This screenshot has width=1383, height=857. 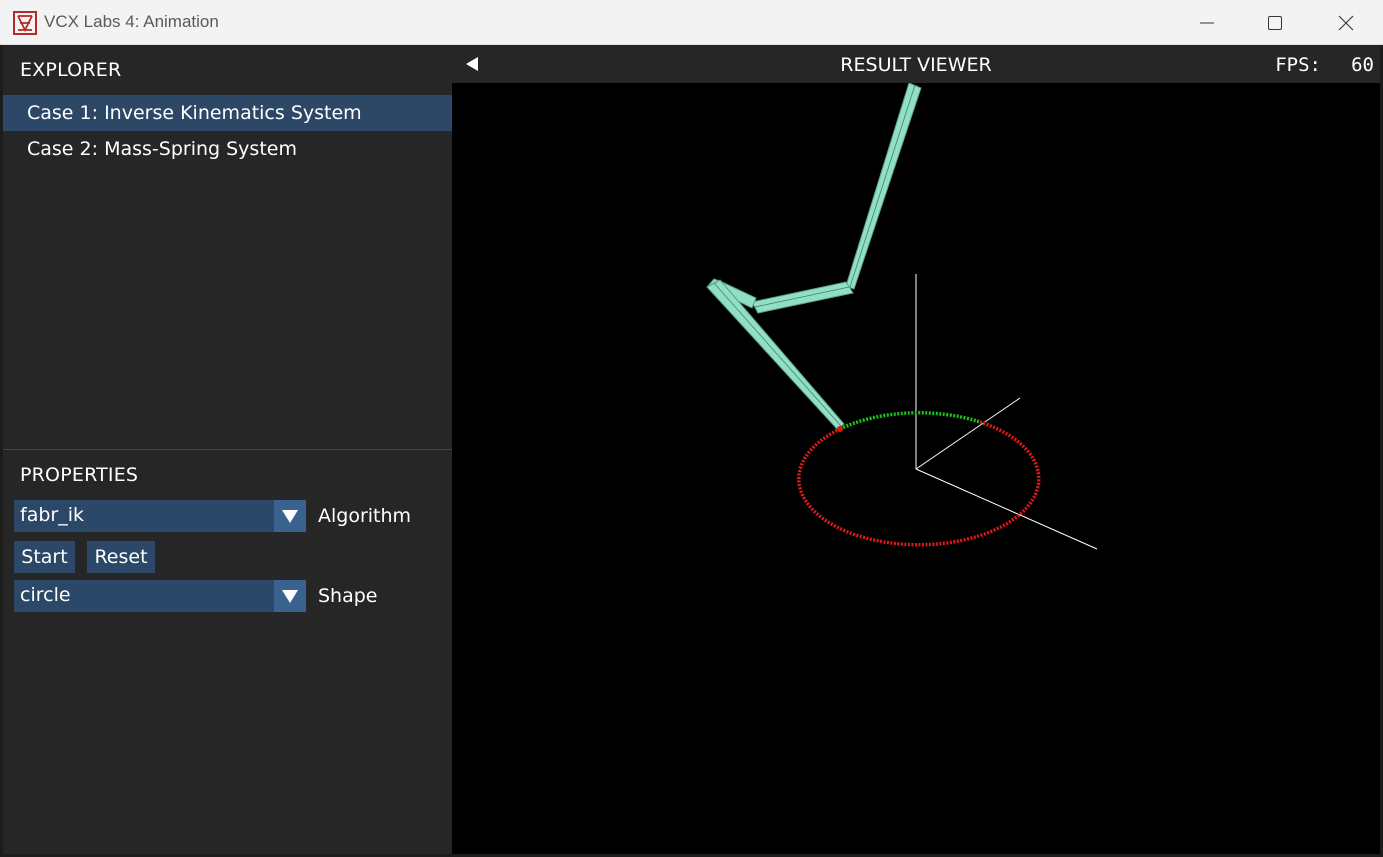 I want to click on algorithm-dropdown: fabr_ik, so click(x=160, y=516).